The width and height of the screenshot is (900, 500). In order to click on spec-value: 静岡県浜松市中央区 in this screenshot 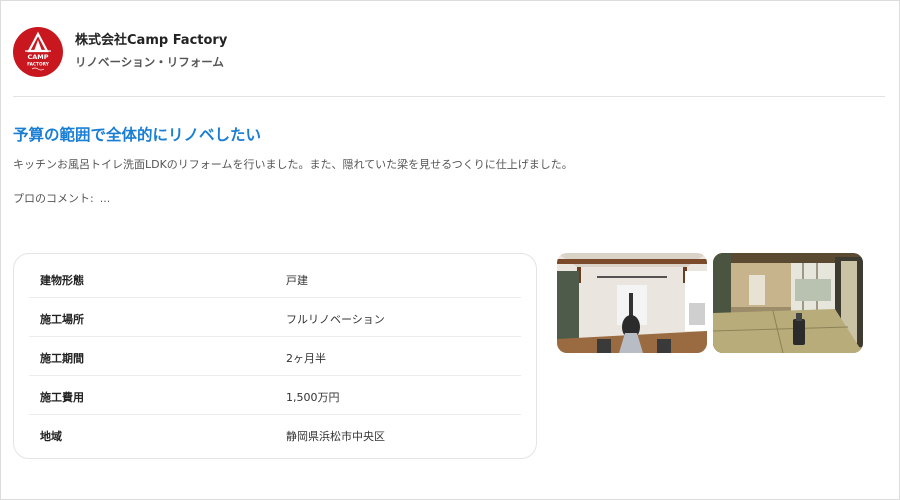, I will do `click(335, 436)`.